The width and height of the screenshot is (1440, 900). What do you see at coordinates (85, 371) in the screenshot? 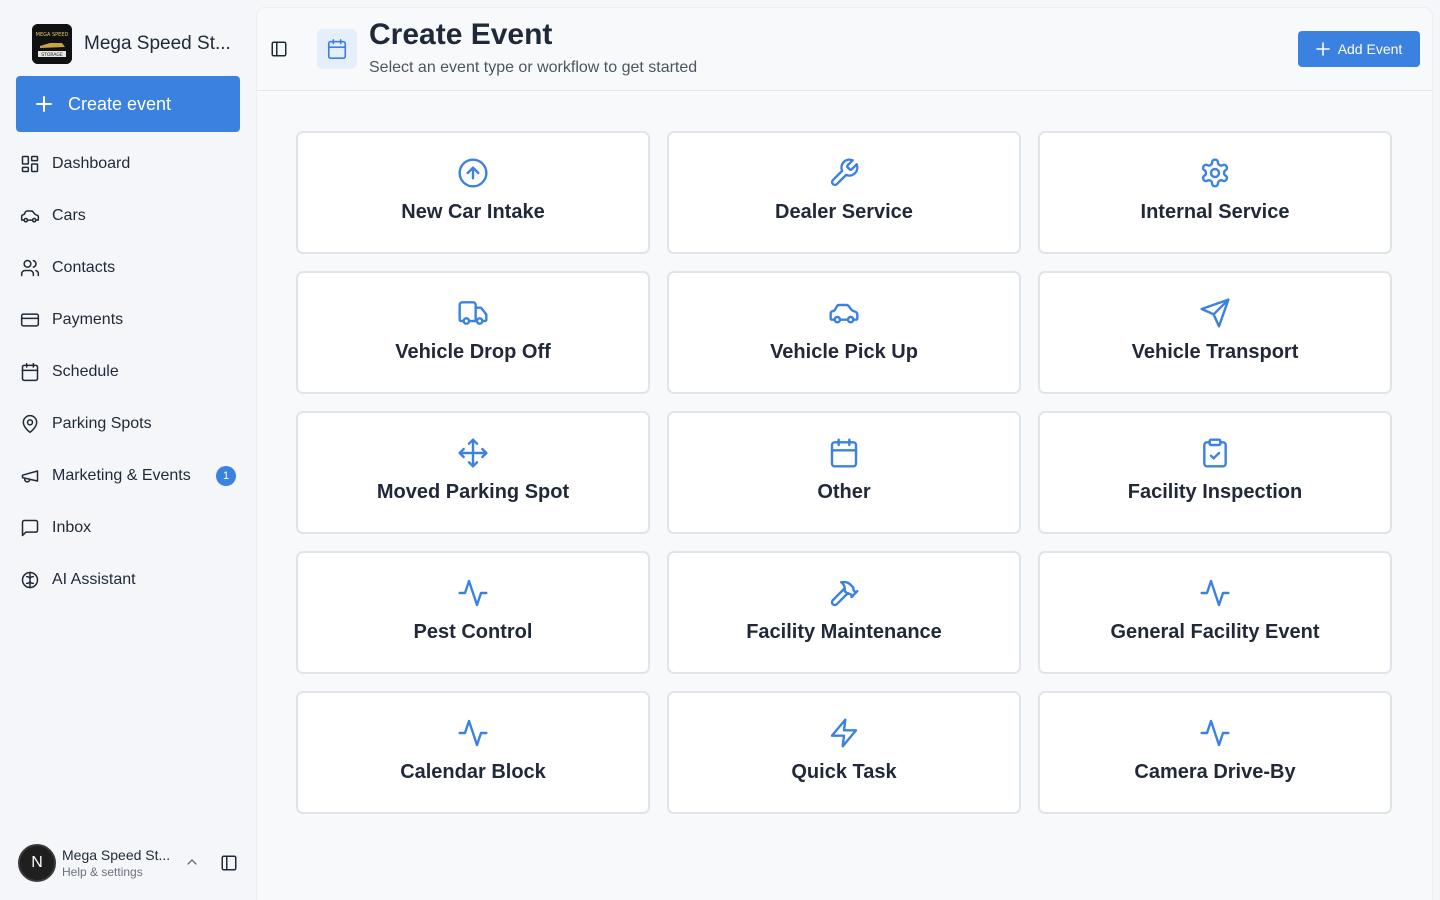
I see `sidebar-item-label: Schedule` at bounding box center [85, 371].